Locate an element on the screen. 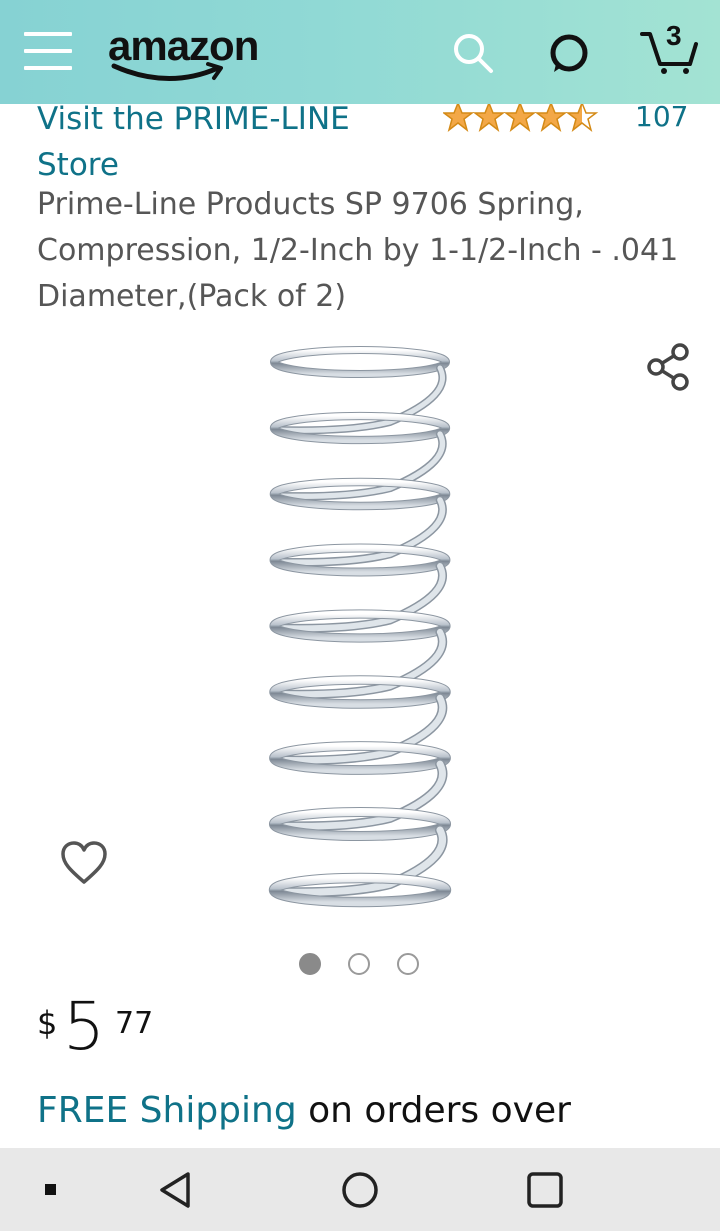 The image size is (720, 1231). system-navigation-bar is located at coordinates (360, 1189).